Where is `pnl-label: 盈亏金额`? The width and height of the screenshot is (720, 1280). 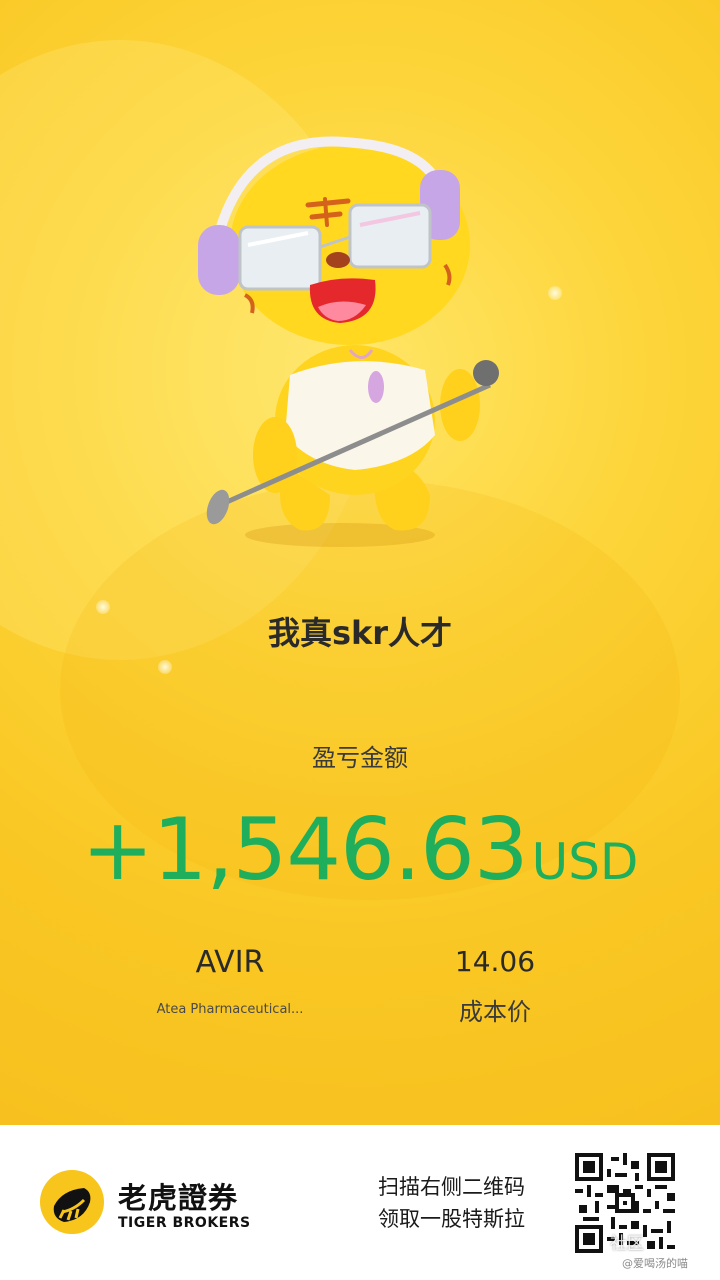
pnl-label: 盈亏金额 is located at coordinates (360, 758).